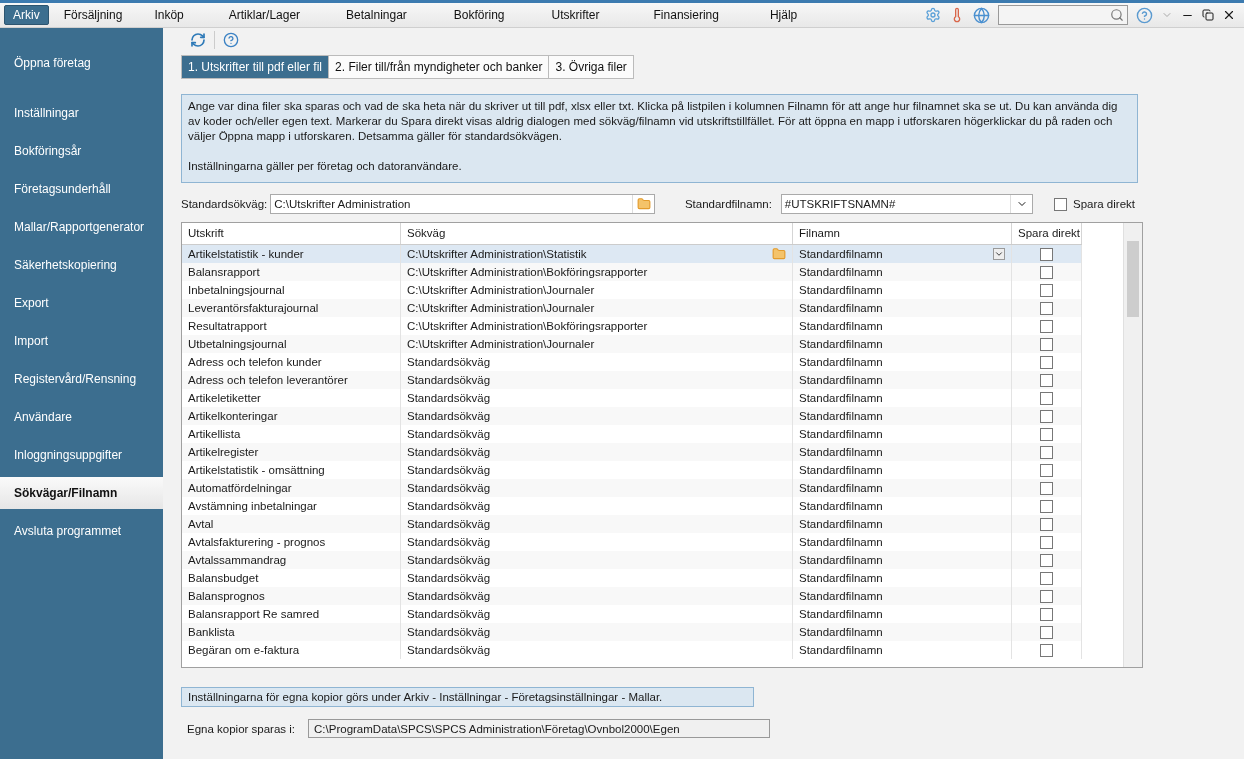 The image size is (1244, 759). I want to click on info-text: Ange var dina filer ska sparas och vad de ska heta när du skriver ut till pdf, xlsx eller txt. Klicka på listpilen i kolumnen Filnamn för att ange hur filnamnet ska se ut. Du kan använda dig av koder och/eller egen text. Markerar du Spara direkt visas aldrig dialogen med sökväg/filnamn vid utskriftstillfället. För att öppna en mapp i utforskaren högerklickar du på raden och väljer Öppna mapp i utforskaren. Detsamma gäller för standardsökvägen., so click(653, 121).